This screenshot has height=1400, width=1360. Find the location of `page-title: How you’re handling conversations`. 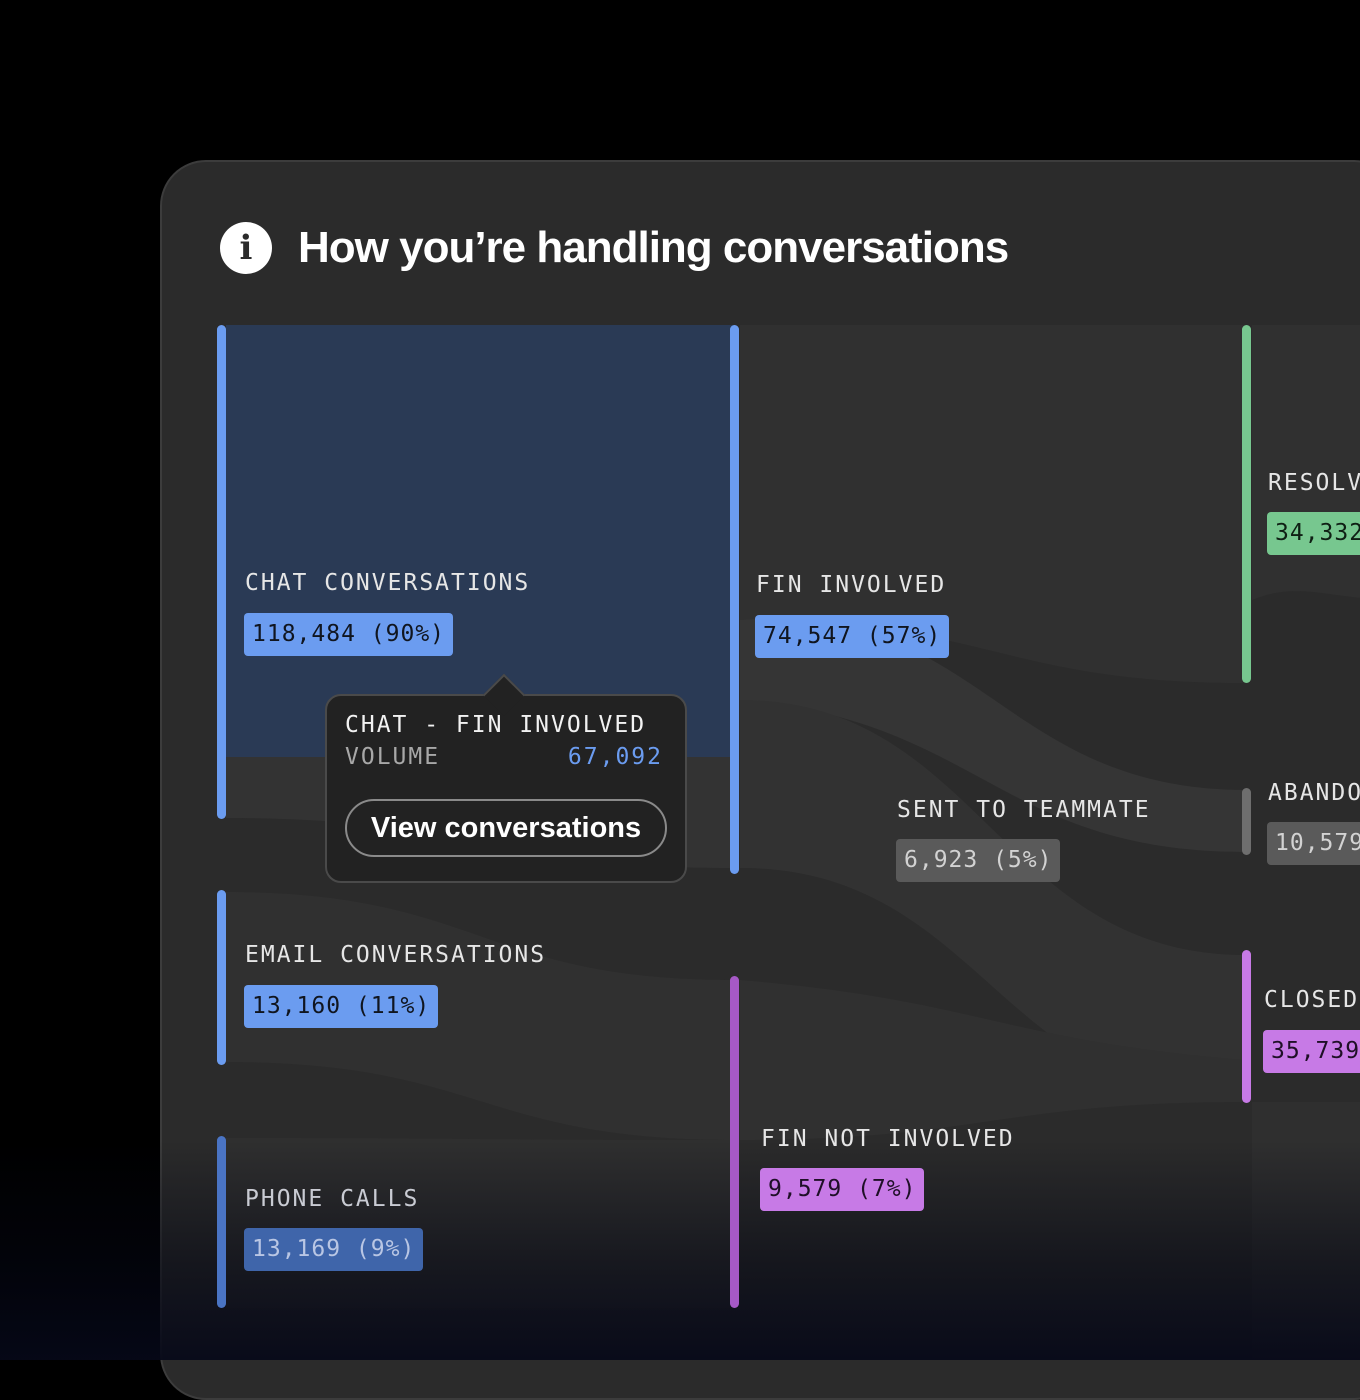

page-title: How you’re handling conversations is located at coordinates (653, 247).